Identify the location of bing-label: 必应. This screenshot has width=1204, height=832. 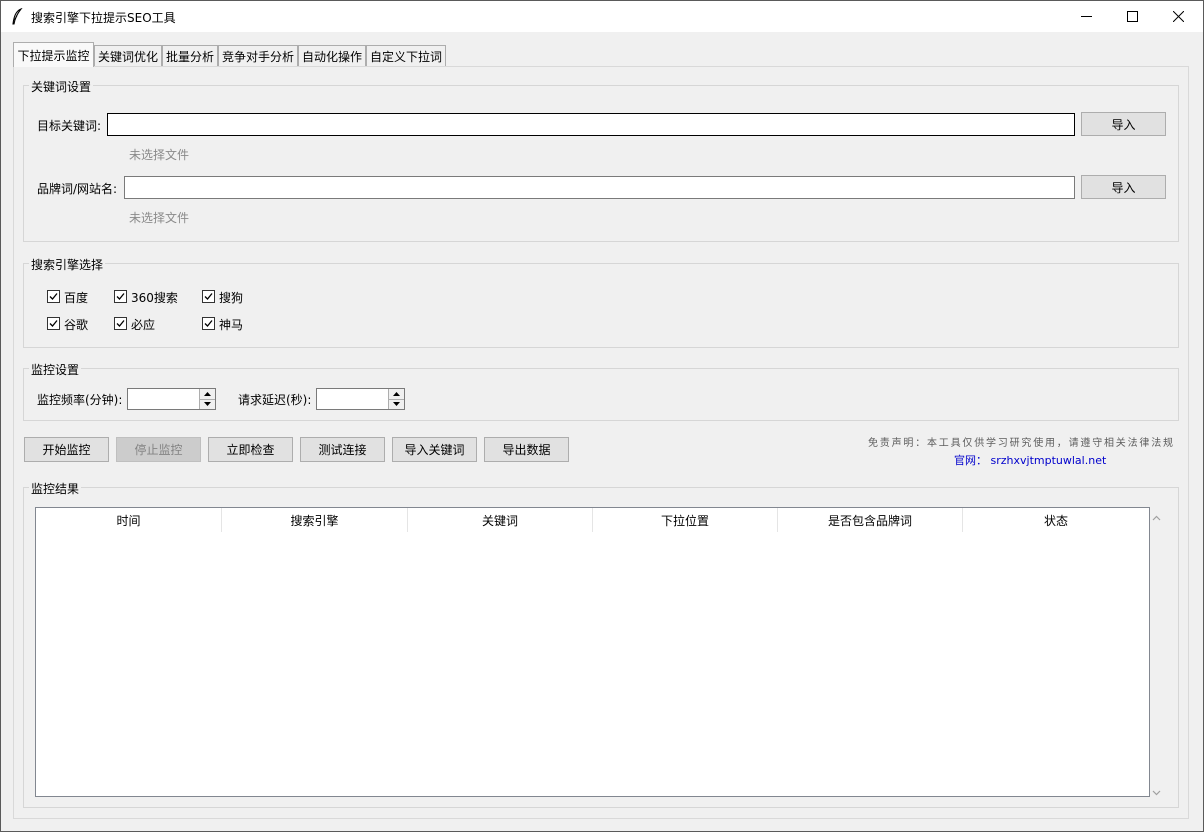
(143, 325).